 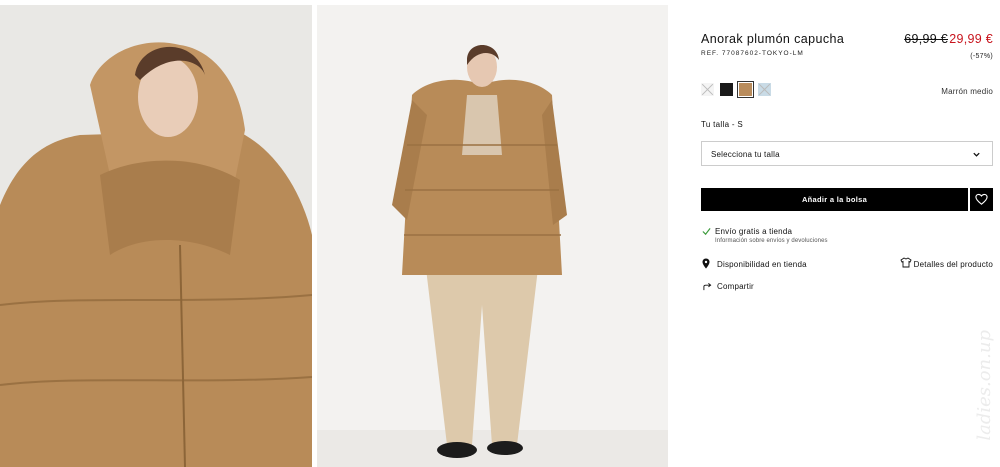 I want to click on swatch-black, so click(x=726, y=89).